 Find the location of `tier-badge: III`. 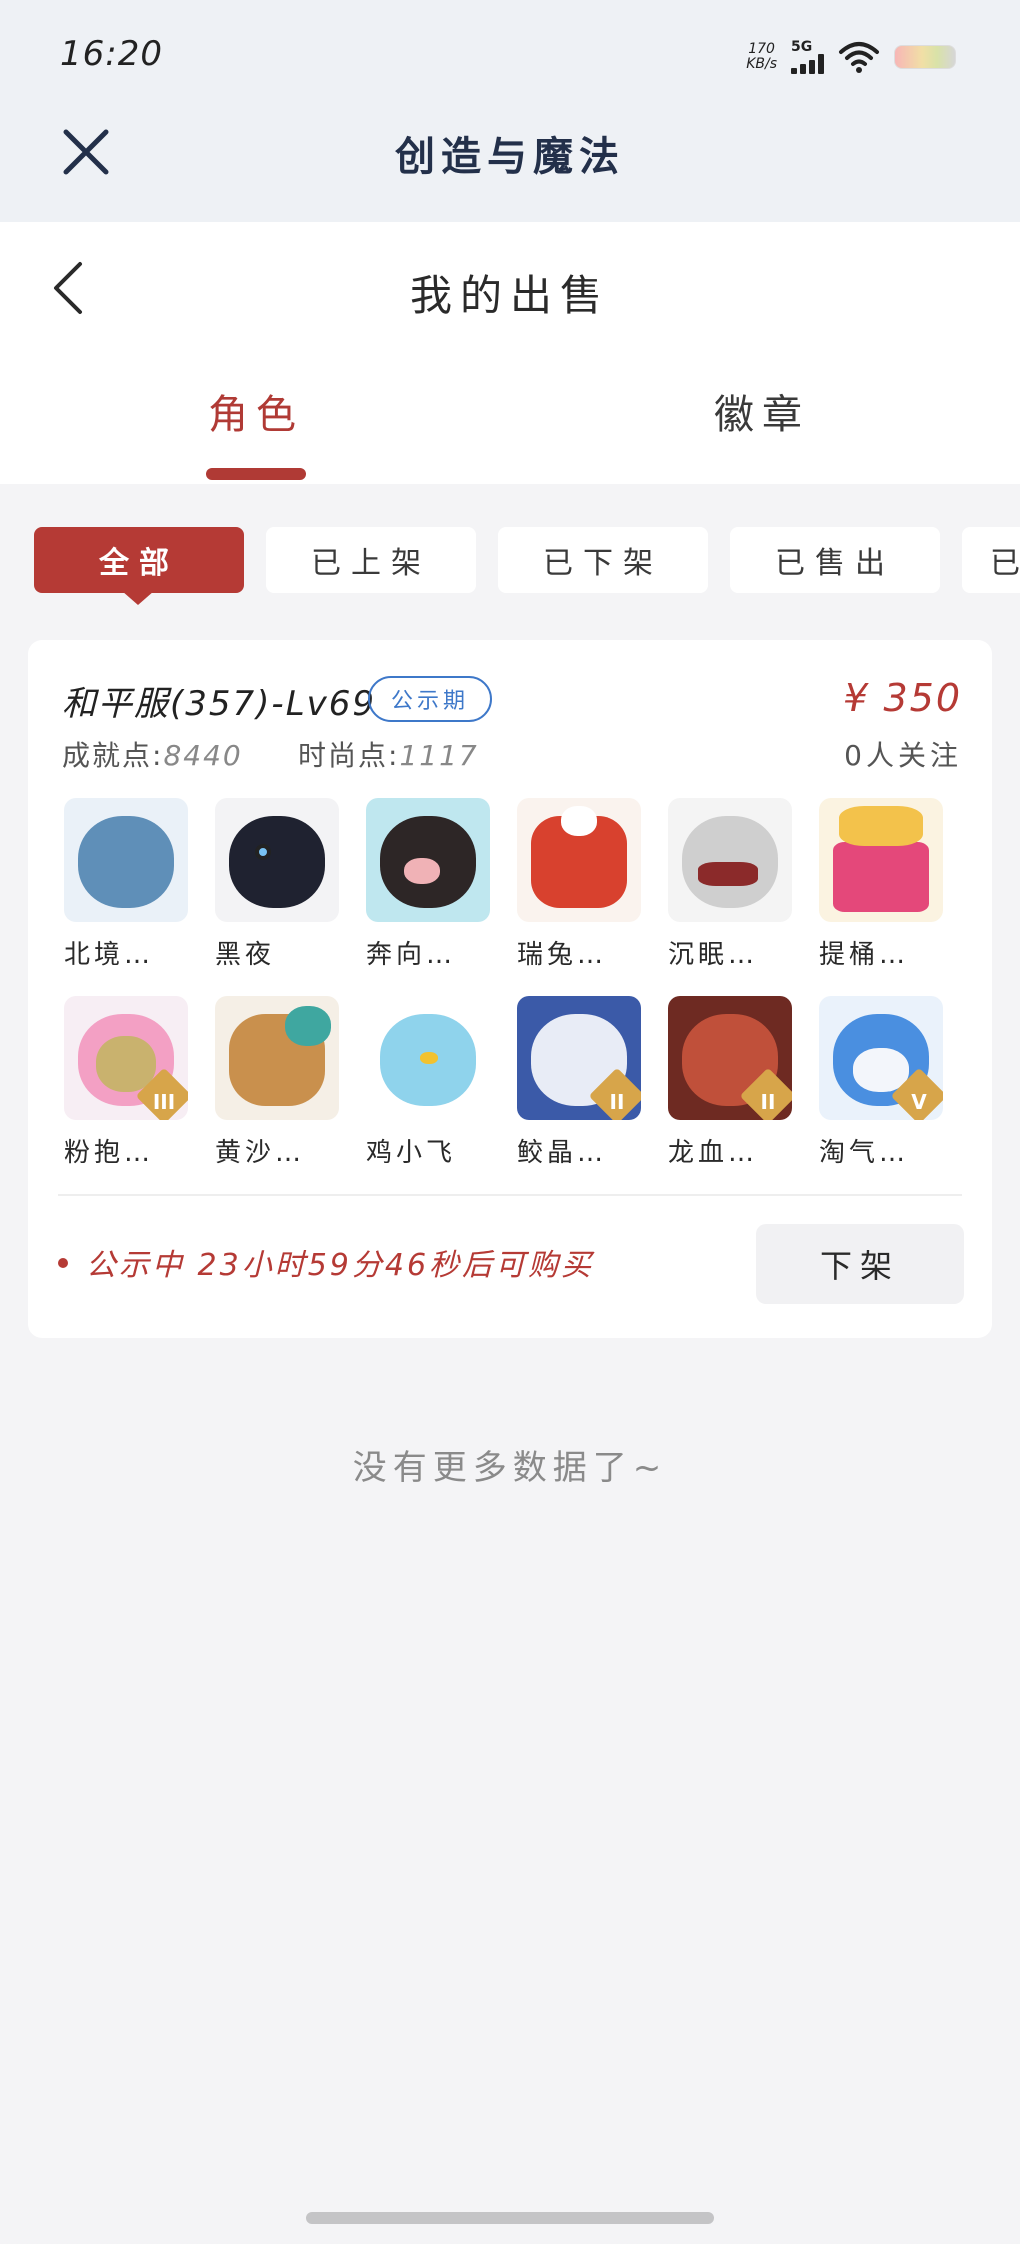

tier-badge: III is located at coordinates (164, 1102).